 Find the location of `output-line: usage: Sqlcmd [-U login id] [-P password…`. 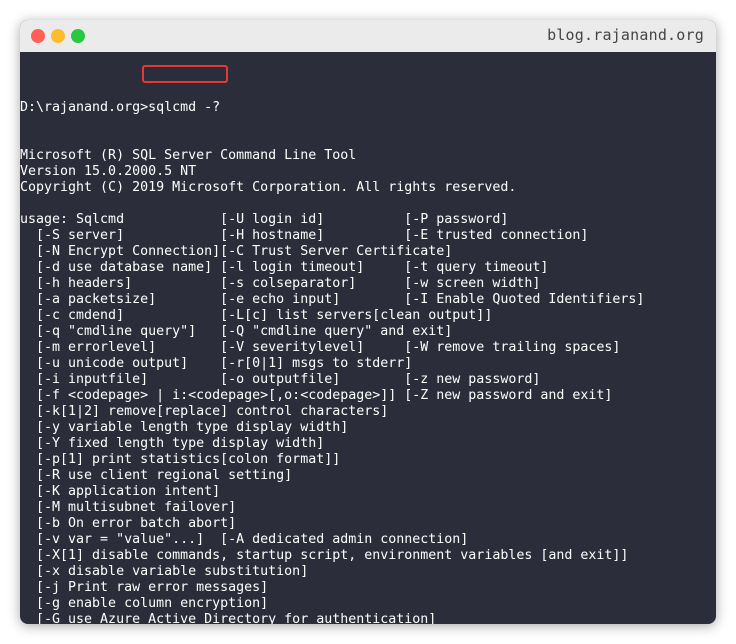

output-line: usage: Sqlcmd [-U login id] [-P password… is located at coordinates (264, 219).